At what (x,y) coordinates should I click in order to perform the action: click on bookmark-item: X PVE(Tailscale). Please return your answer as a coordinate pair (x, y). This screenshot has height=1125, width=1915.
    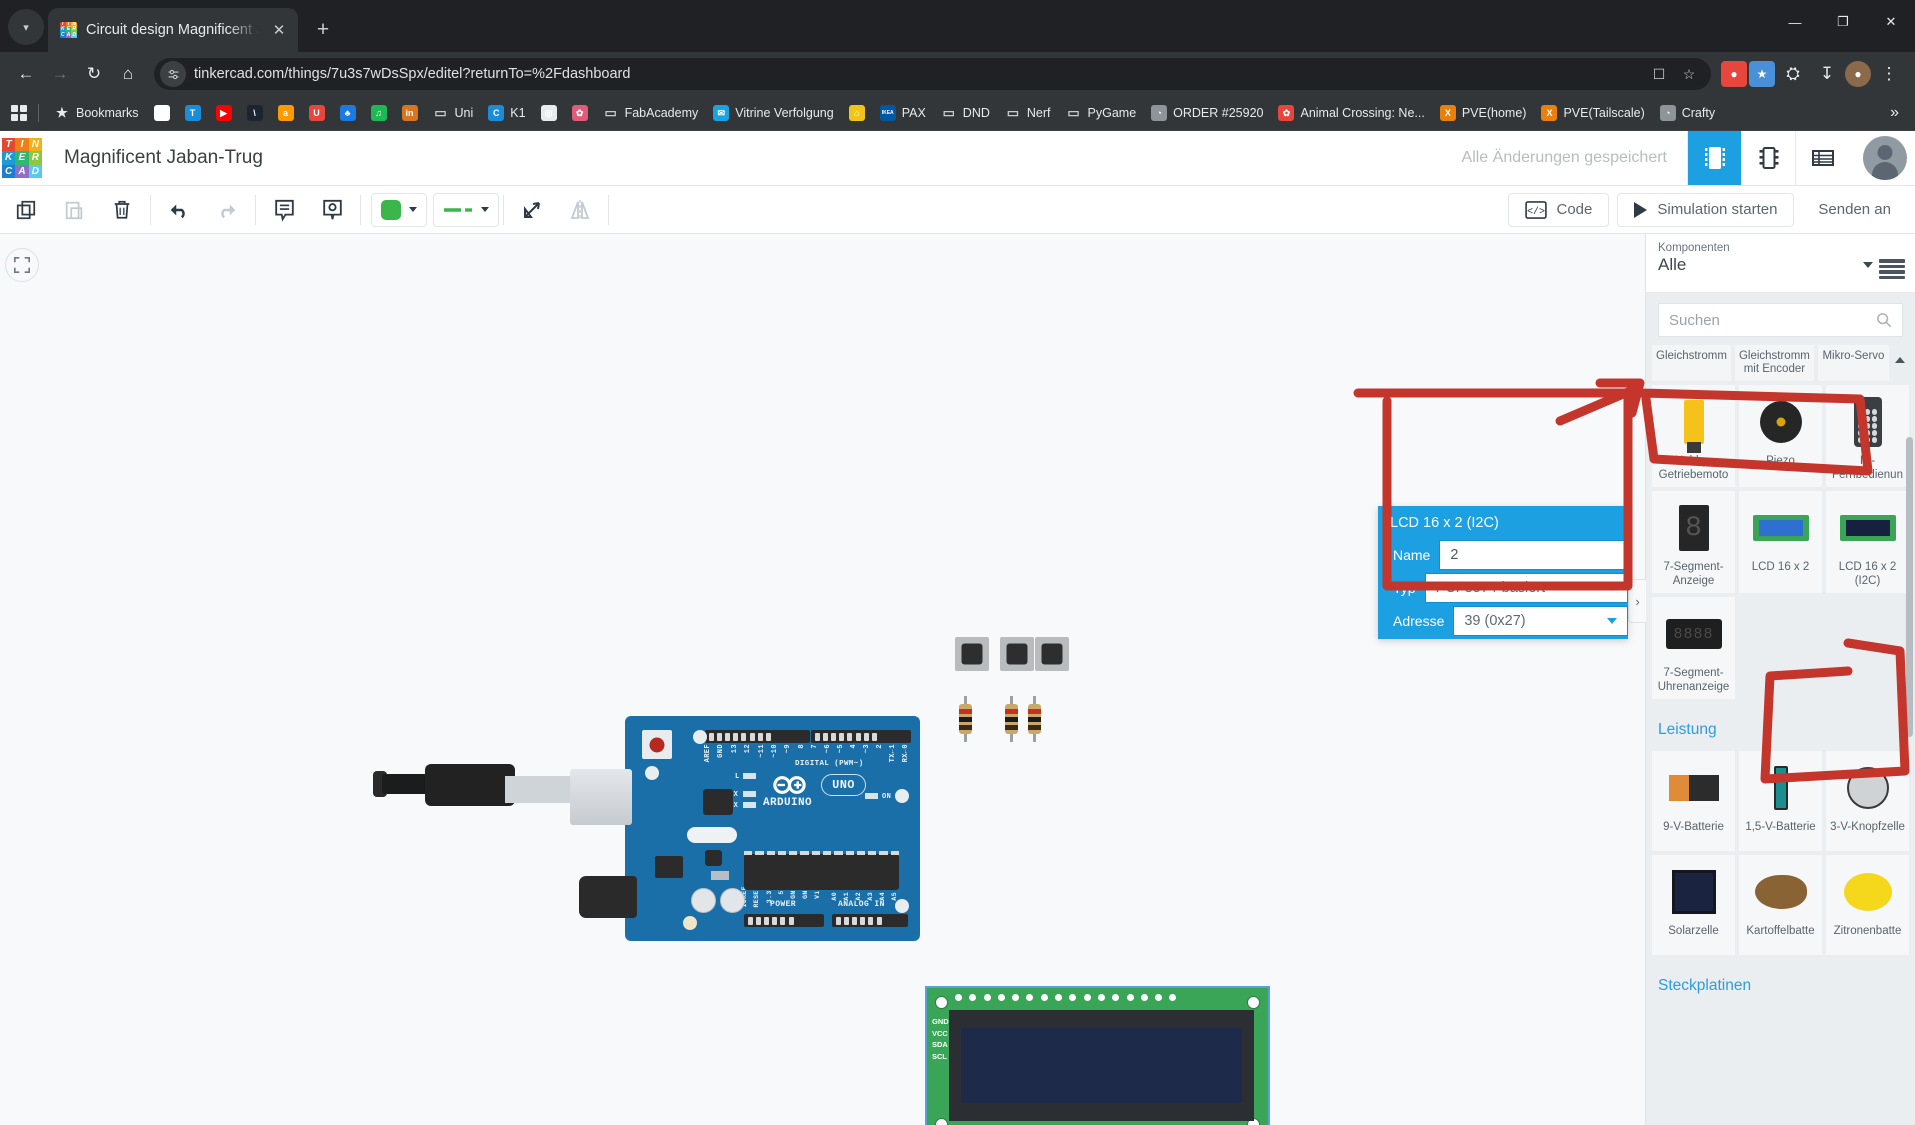
    Looking at the image, I should click on (1592, 113).